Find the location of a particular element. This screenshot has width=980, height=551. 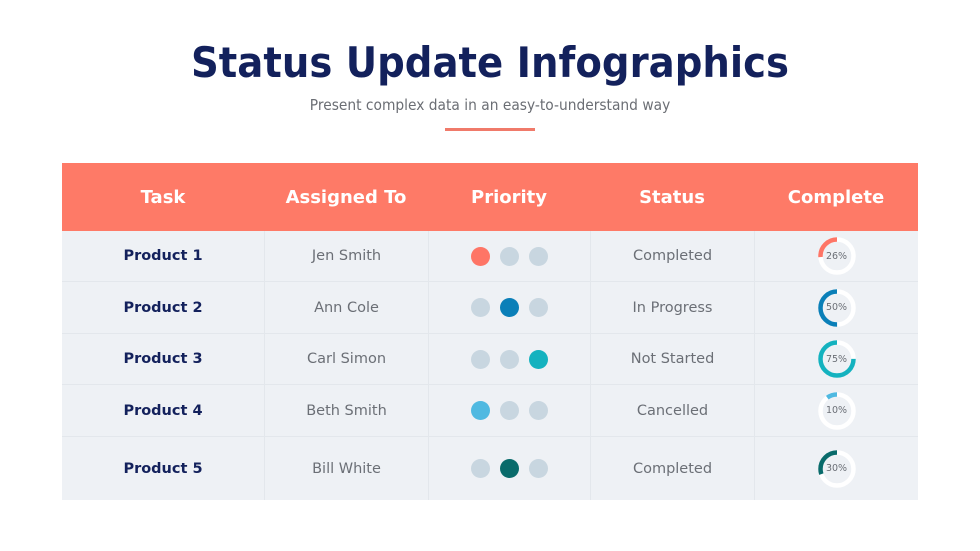

complete-percent: 75% is located at coordinates (836, 359).